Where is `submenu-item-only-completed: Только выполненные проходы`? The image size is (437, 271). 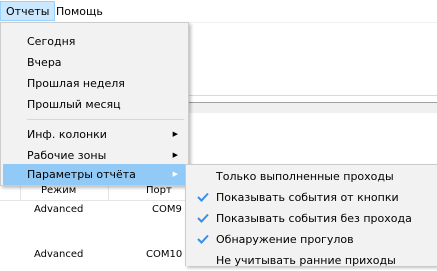 submenu-item-only-completed: Только выполненные проходы is located at coordinates (312, 176).